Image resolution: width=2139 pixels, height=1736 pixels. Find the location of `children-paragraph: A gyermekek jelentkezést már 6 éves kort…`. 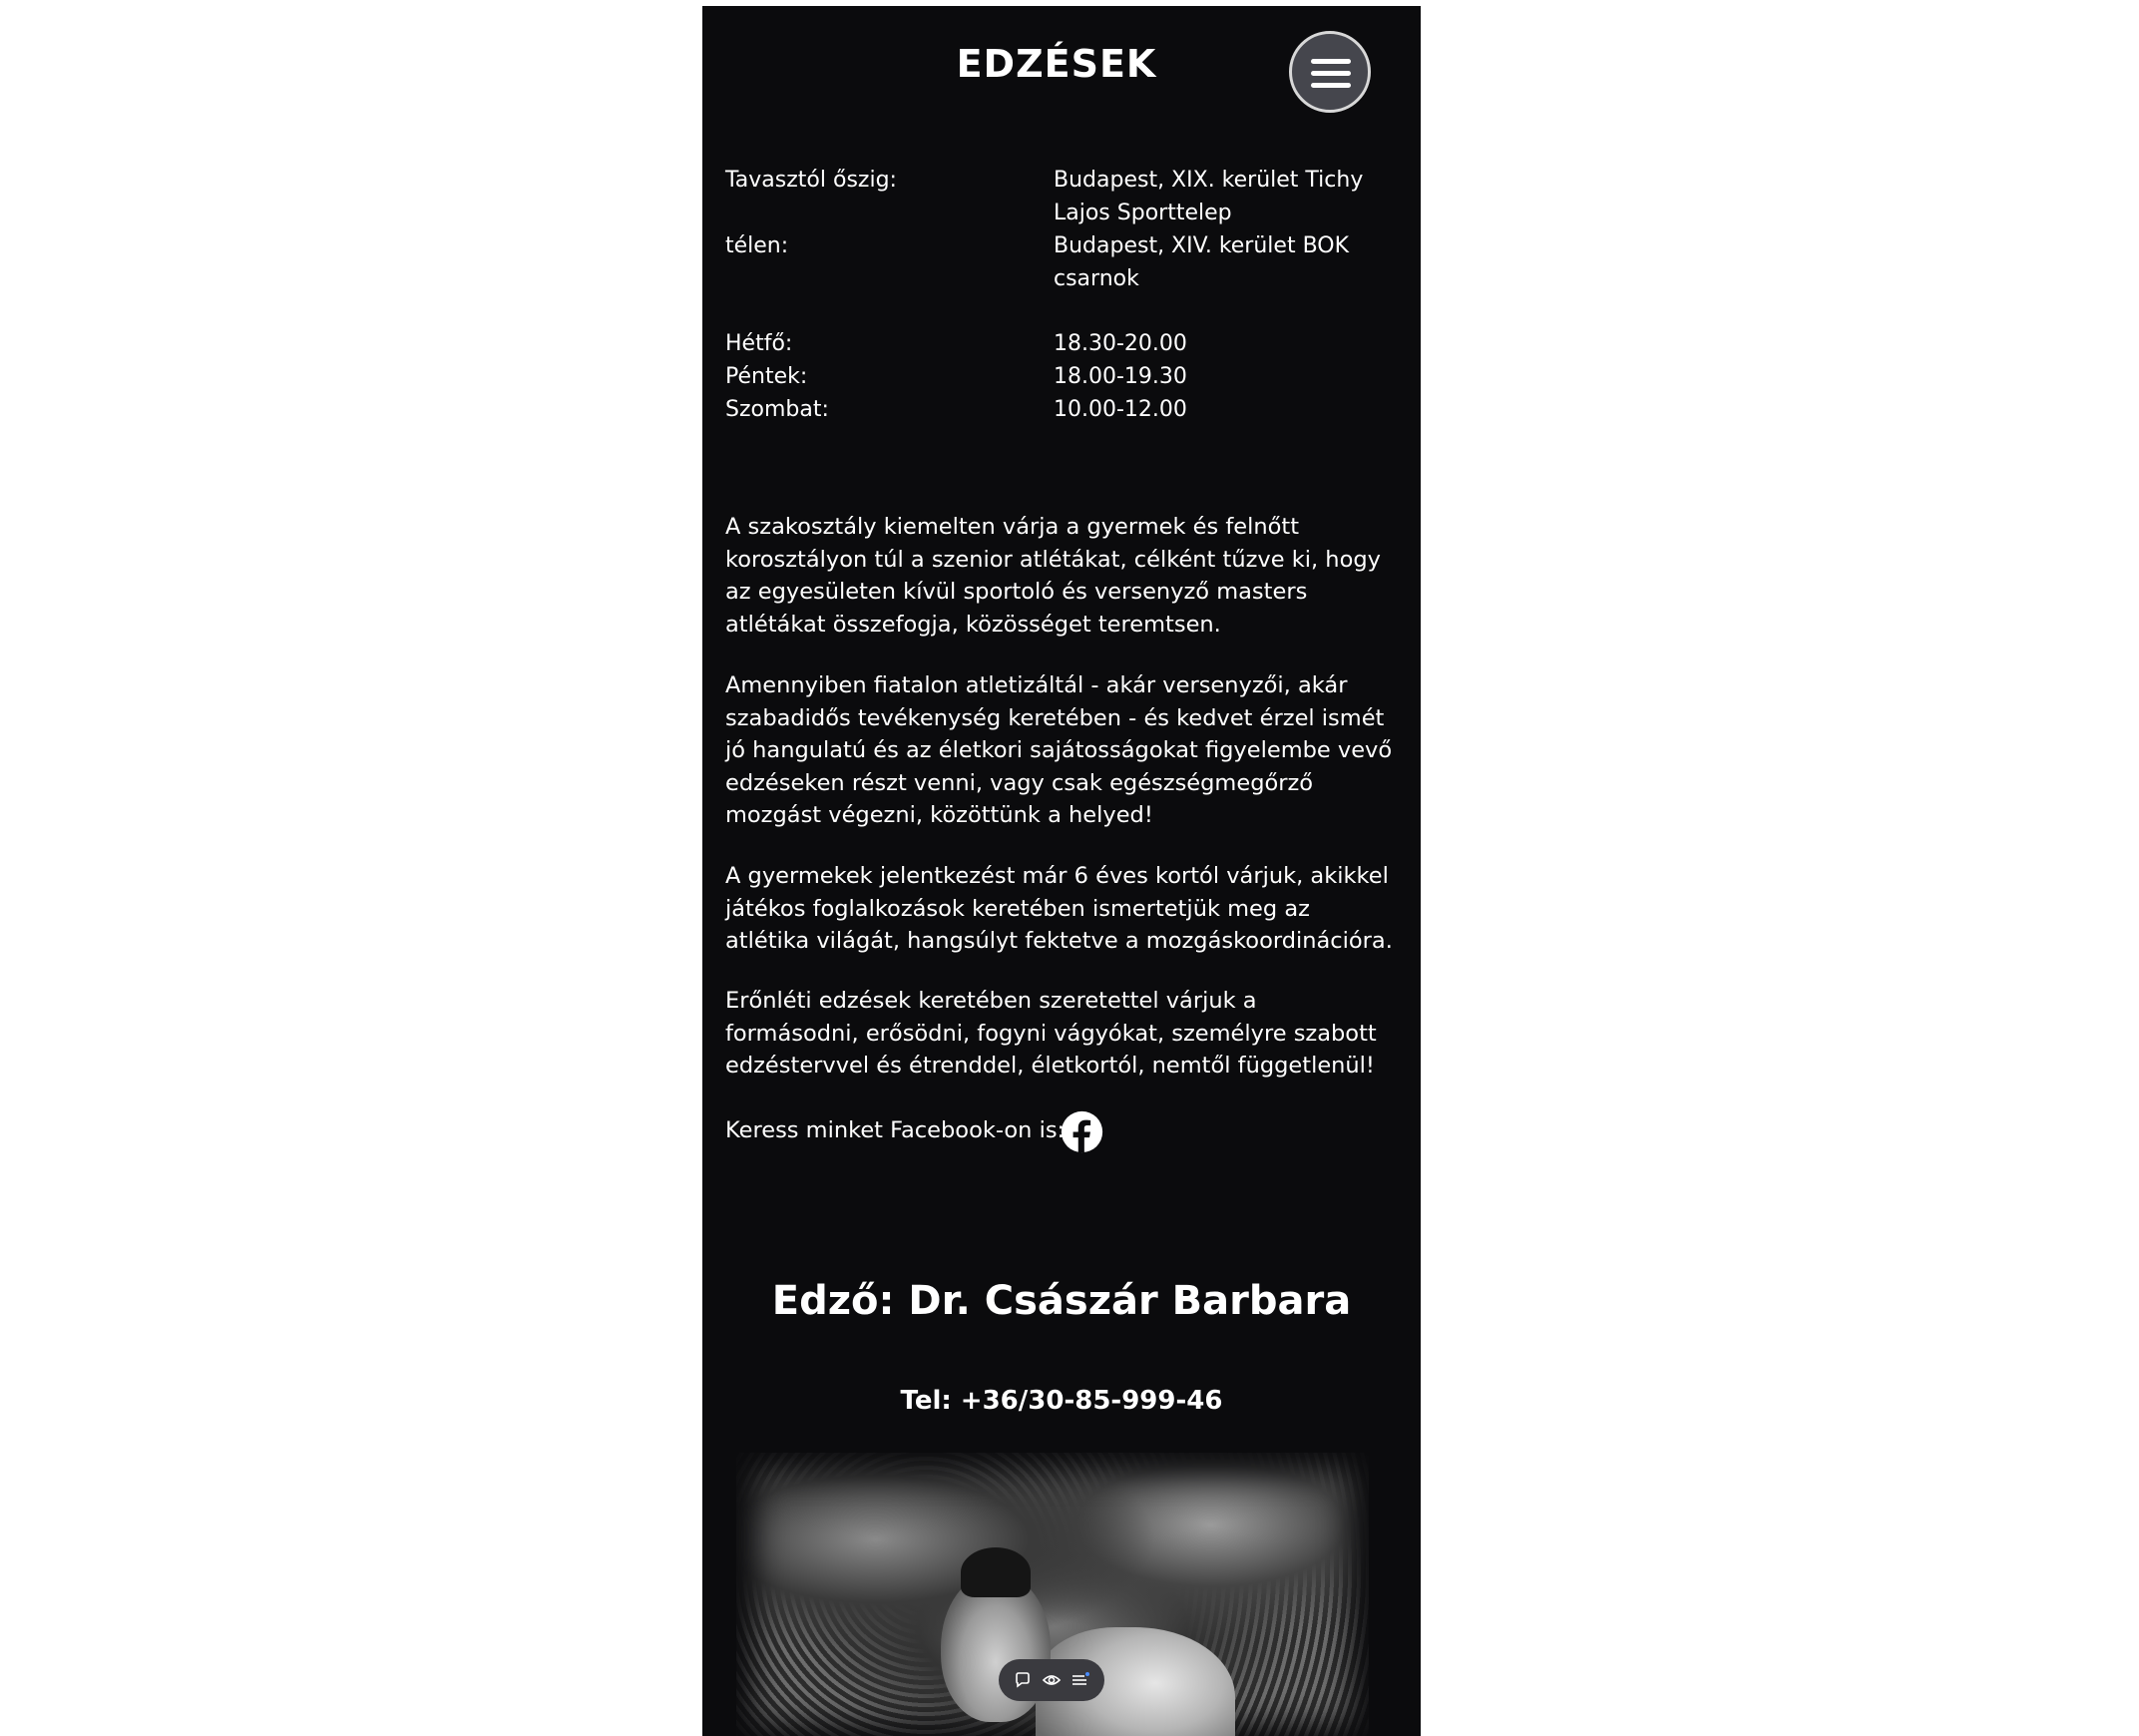

children-paragraph: A gyermekek jelentkezést már 6 éves kort… is located at coordinates (1059, 909).